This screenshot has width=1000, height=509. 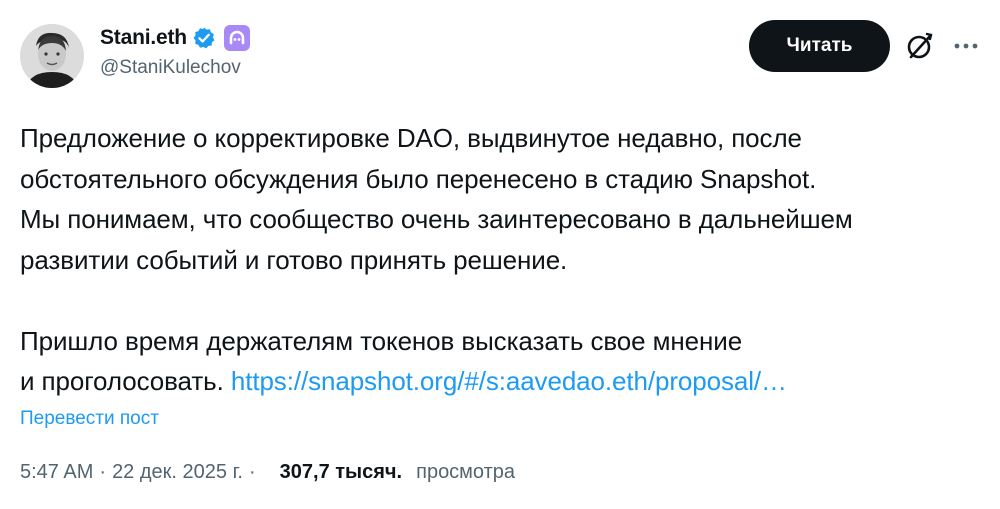 I want to click on author-handle: @StaniKulechov, so click(x=170, y=68).